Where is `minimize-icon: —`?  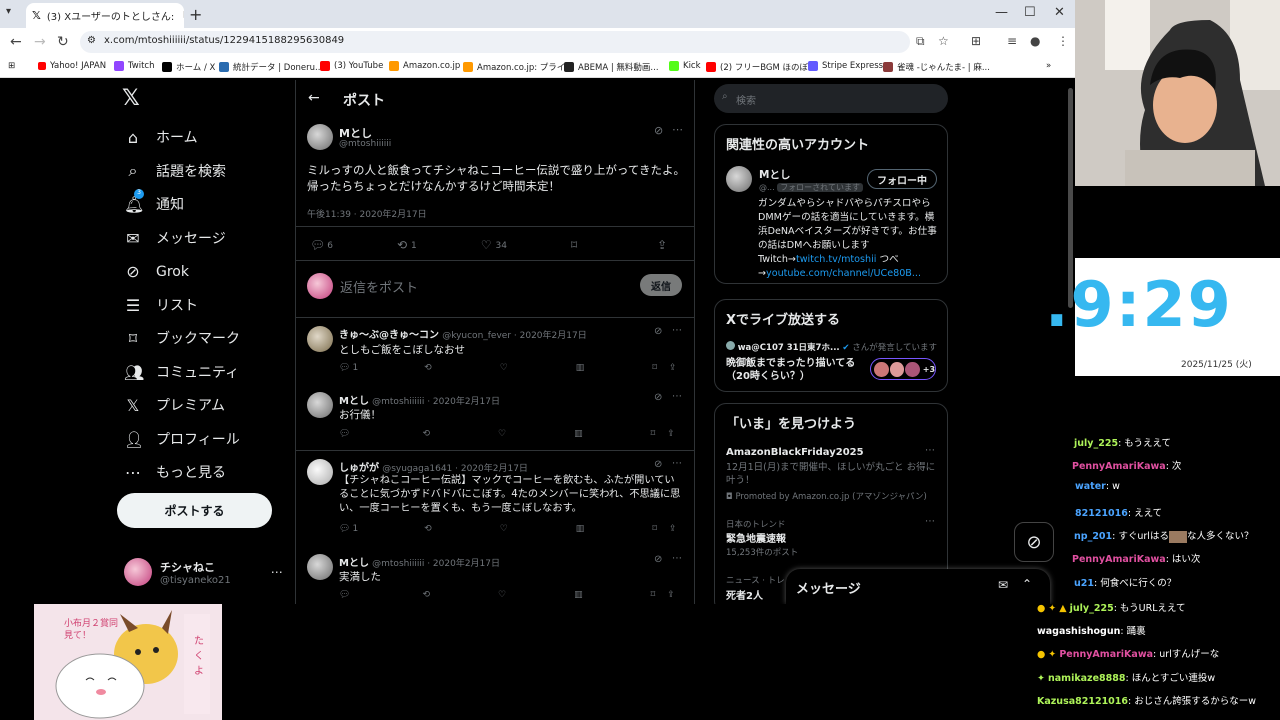
minimize-icon: — is located at coordinates (1001, 12).